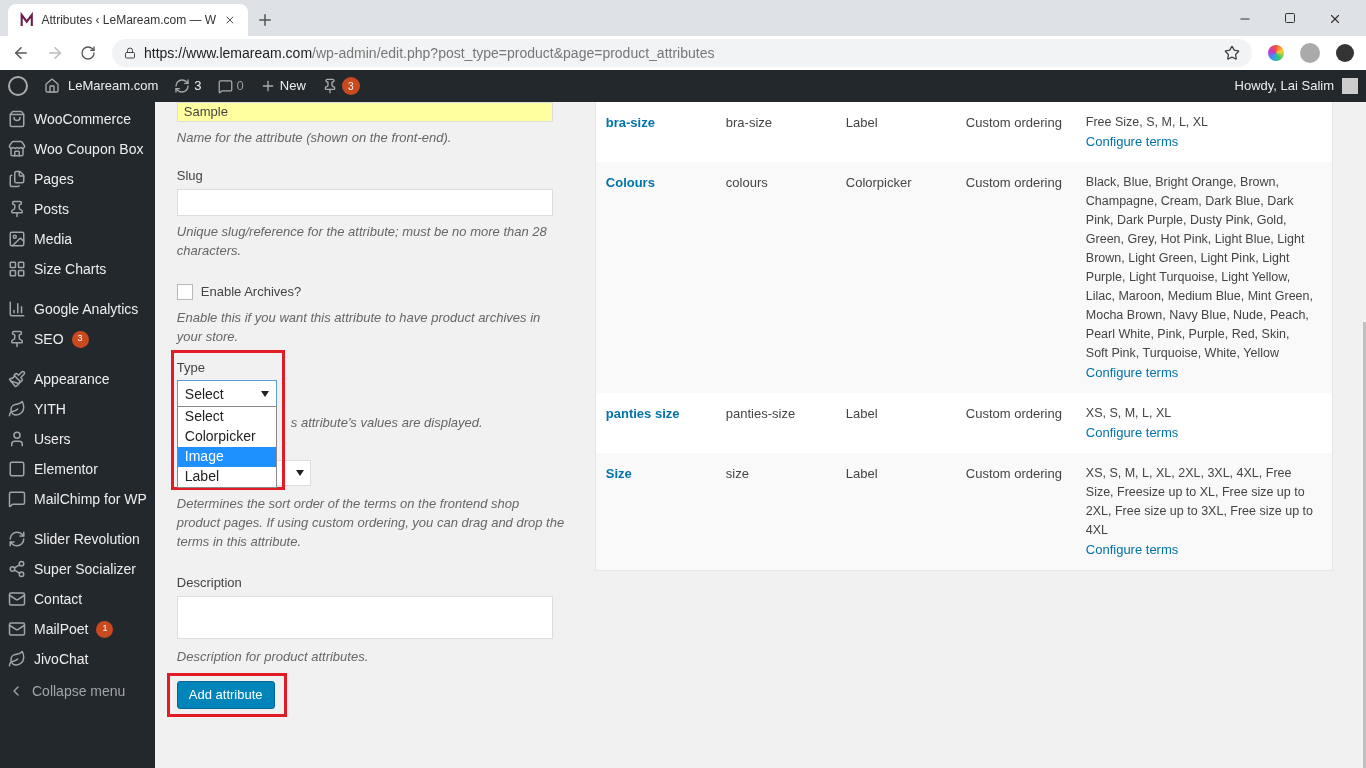 The image size is (1366, 768). What do you see at coordinates (749, 123) in the screenshot?
I see `table-cell-text: bra-size` at bounding box center [749, 123].